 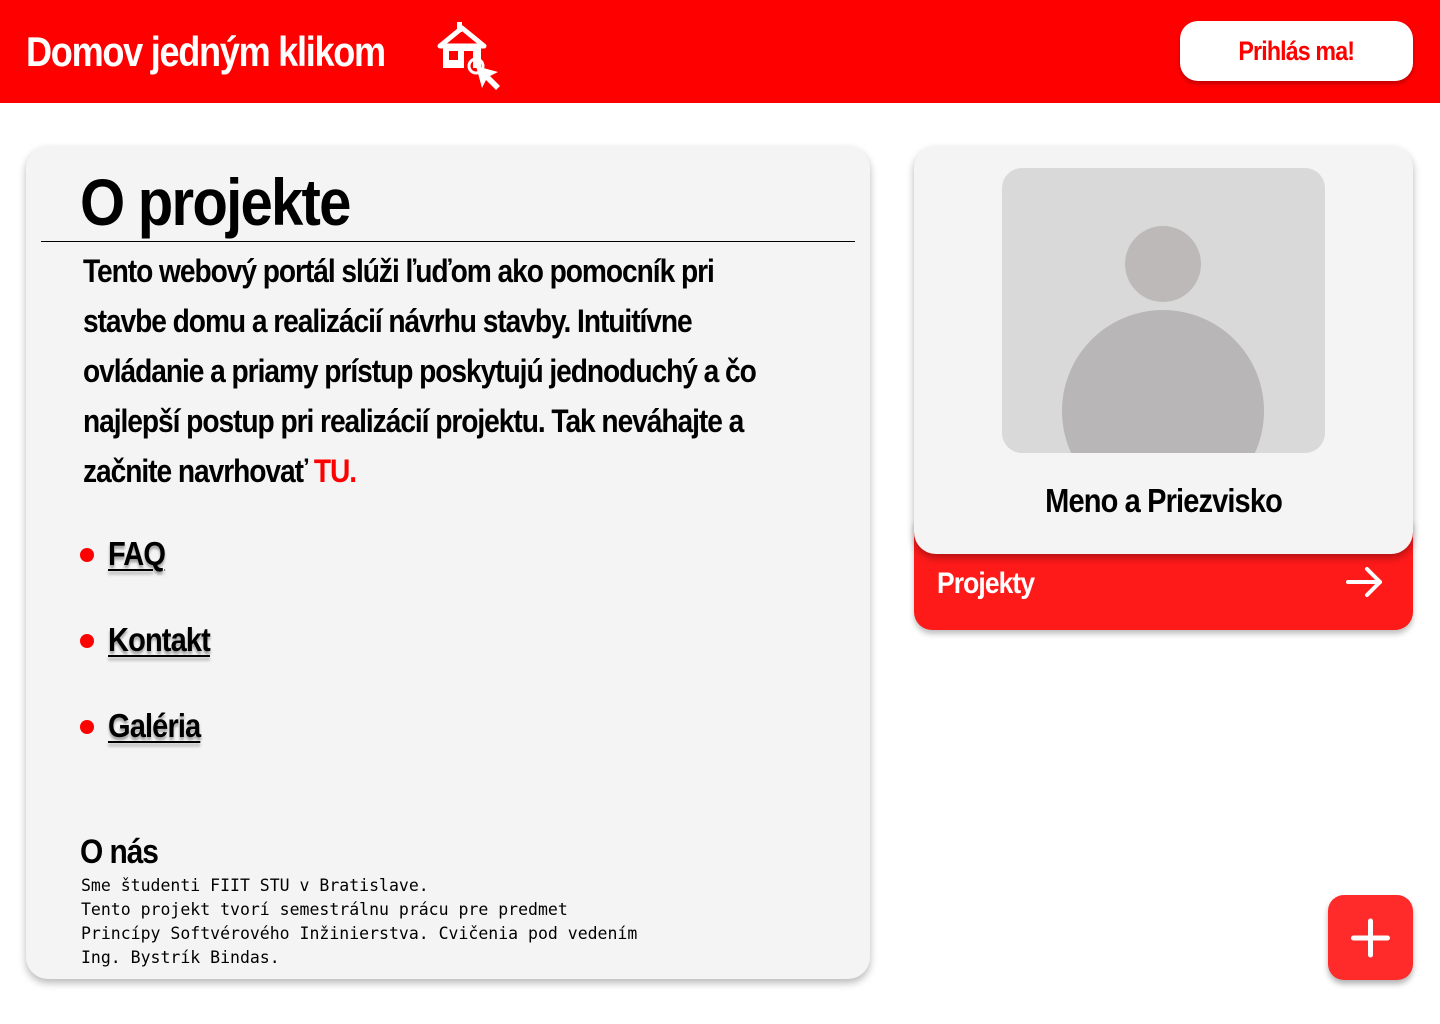 What do you see at coordinates (1164, 500) in the screenshot?
I see `profile-name: Meno a Priezvisko` at bounding box center [1164, 500].